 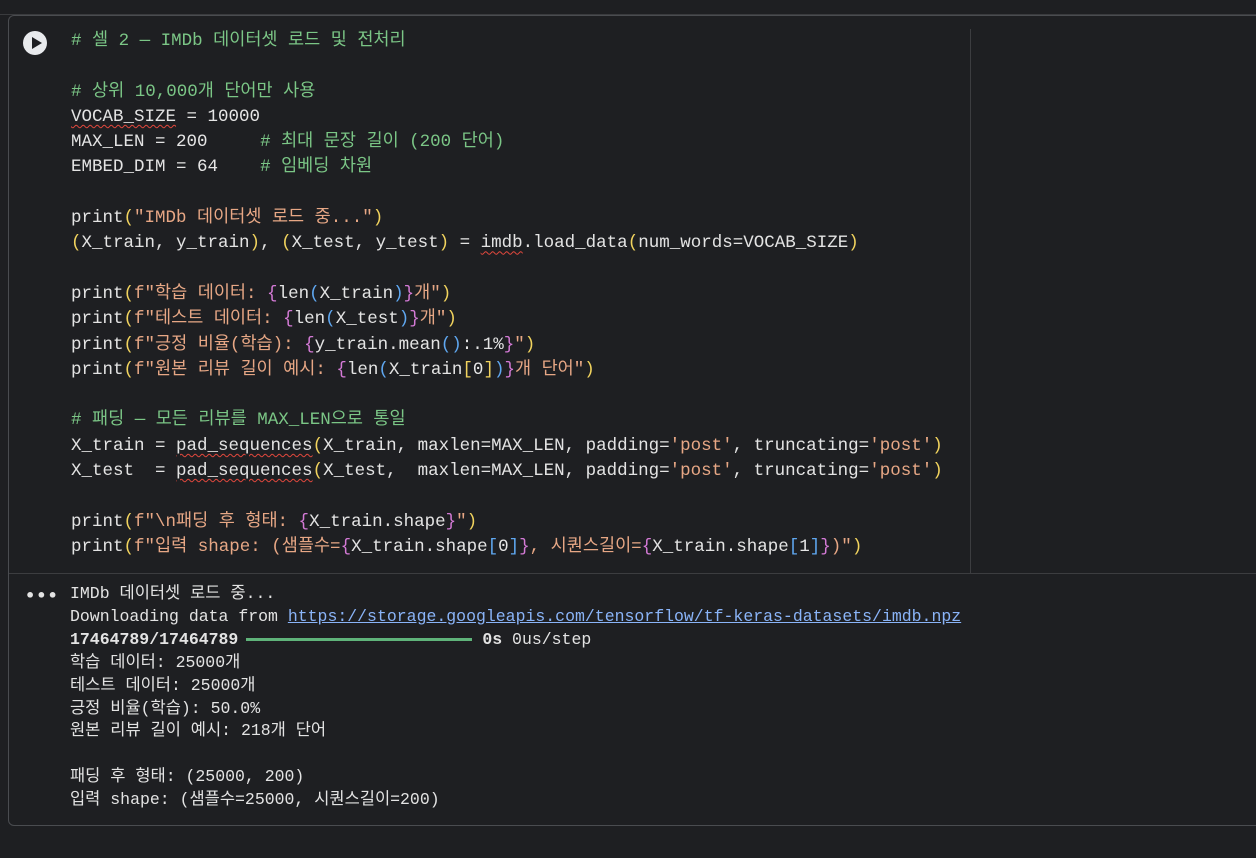 I want to click on run-cell-button, so click(x=35, y=43).